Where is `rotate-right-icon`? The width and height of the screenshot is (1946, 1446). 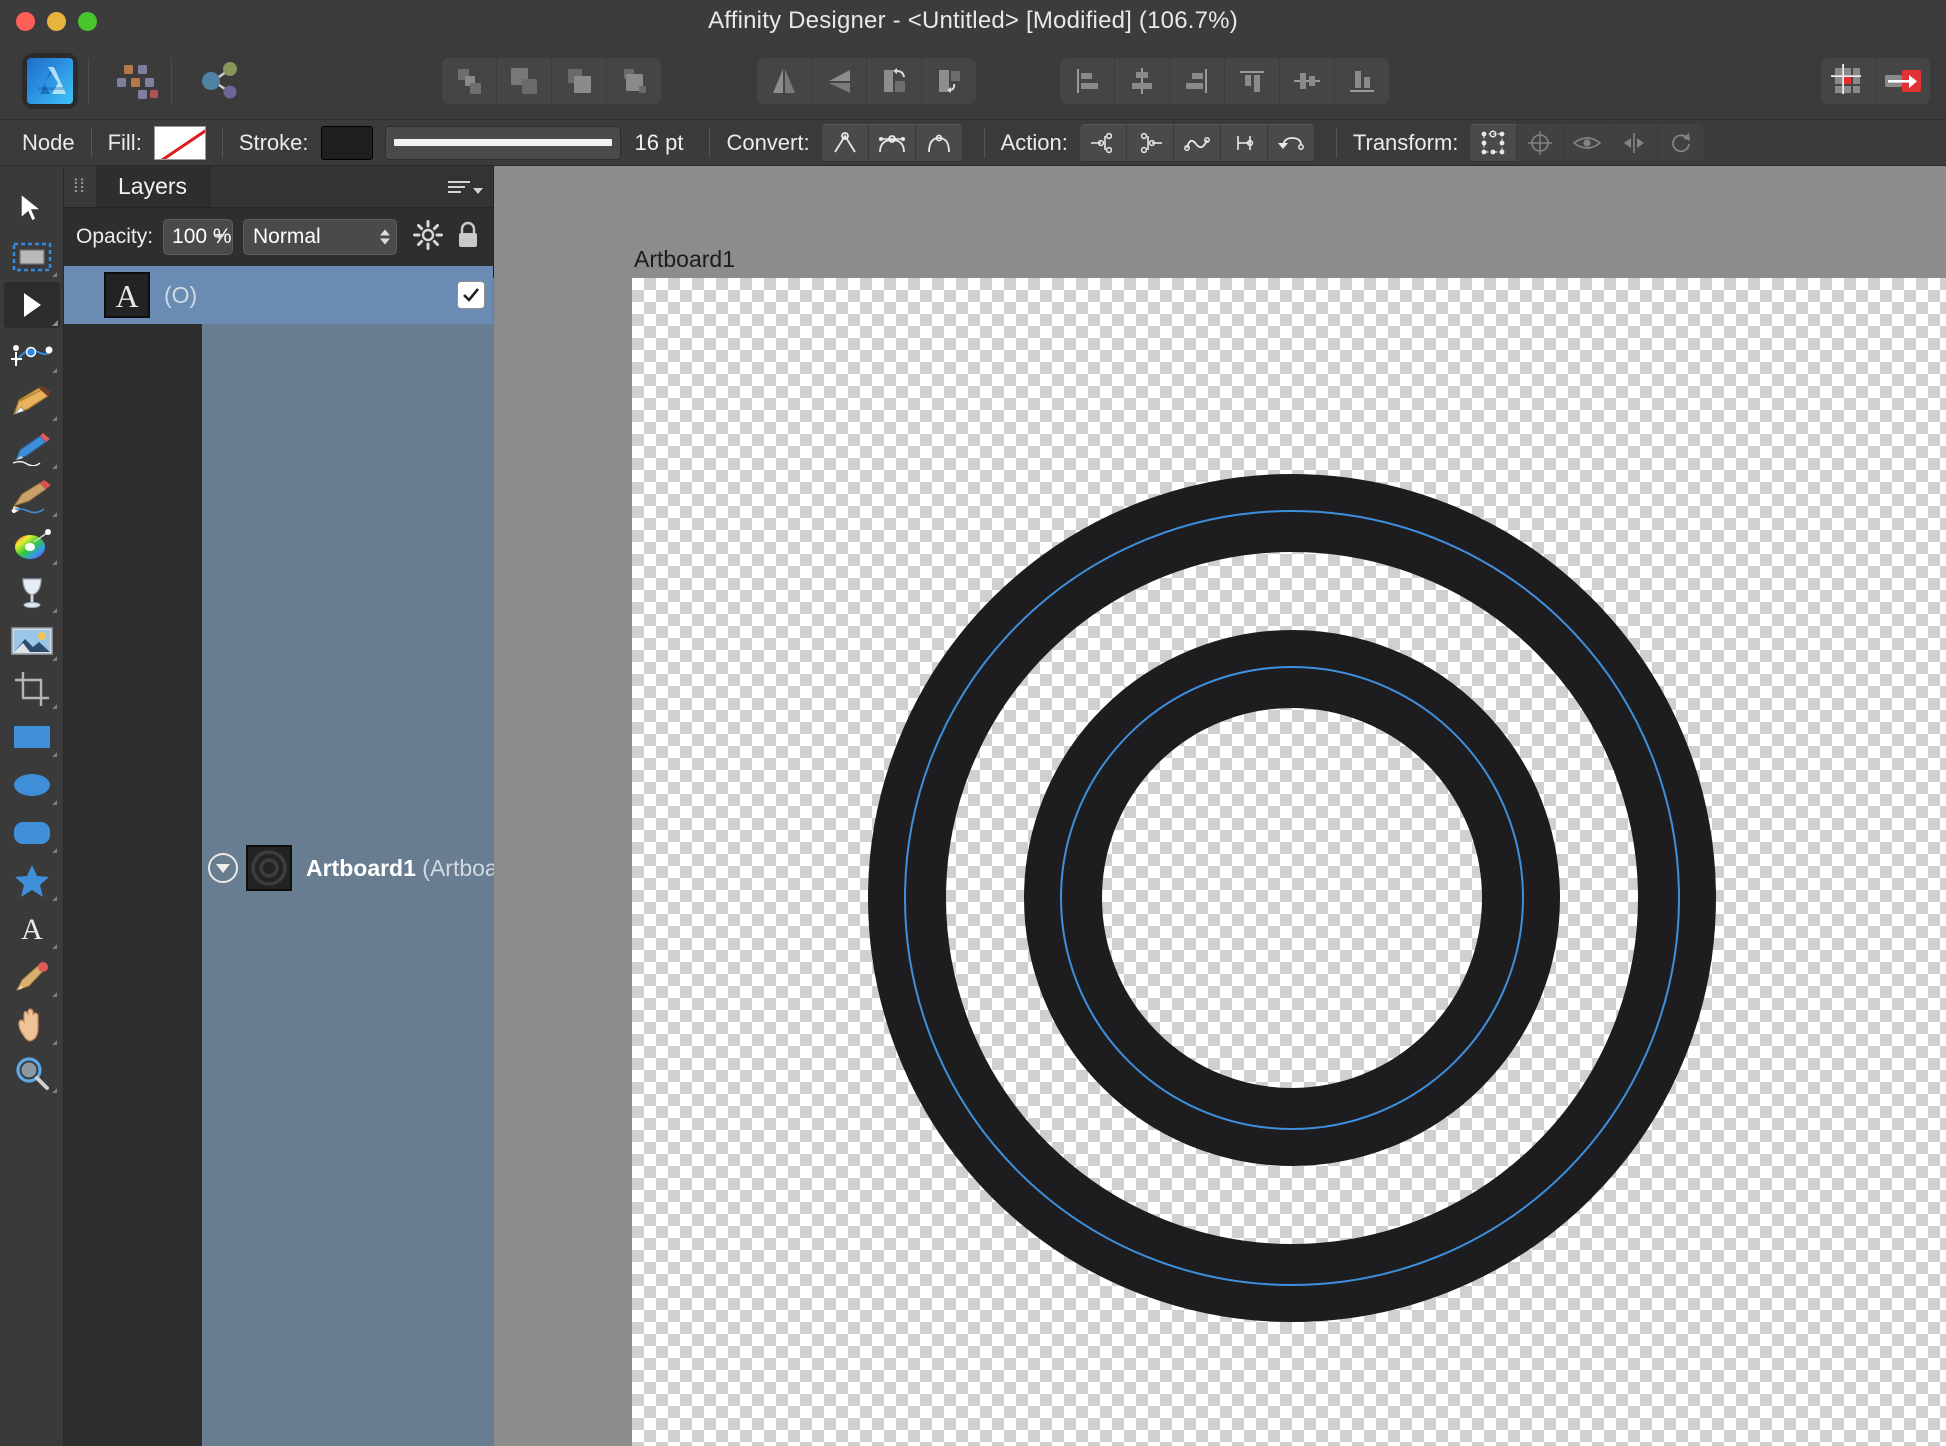
rotate-right-icon is located at coordinates (949, 80).